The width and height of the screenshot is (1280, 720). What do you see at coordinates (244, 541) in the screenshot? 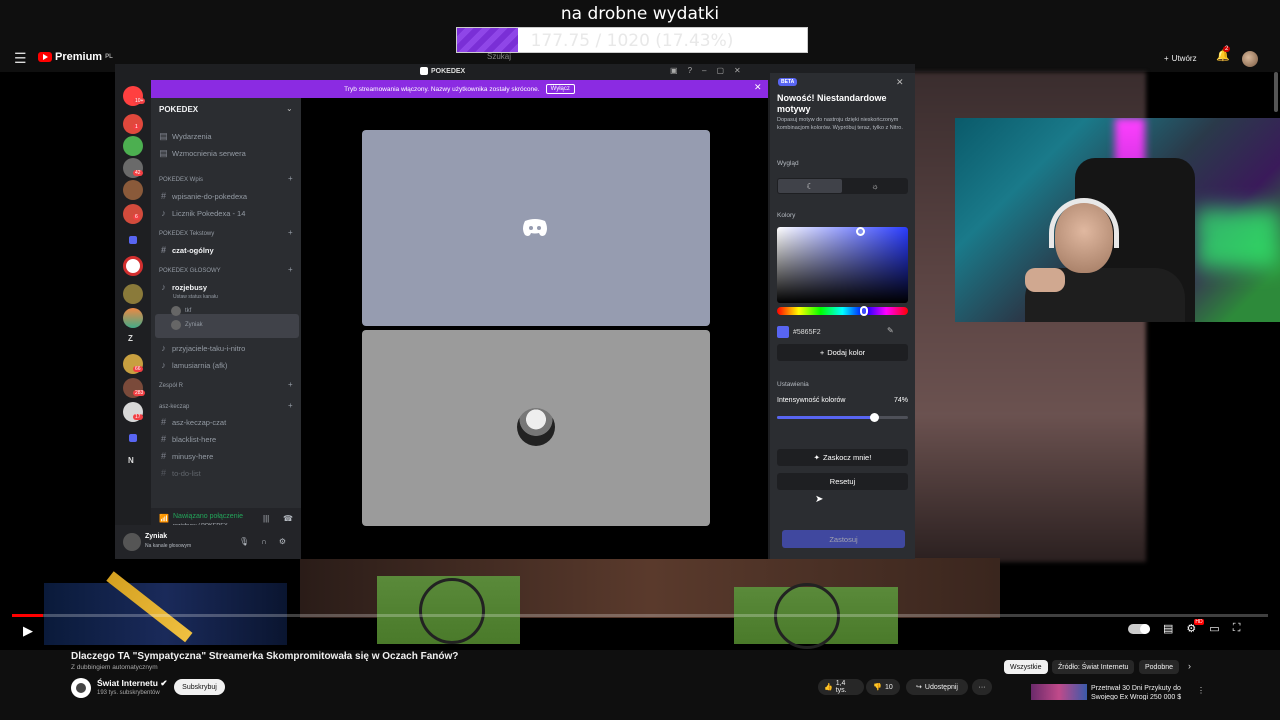
I see `microphone-icon: 🎙` at bounding box center [244, 541].